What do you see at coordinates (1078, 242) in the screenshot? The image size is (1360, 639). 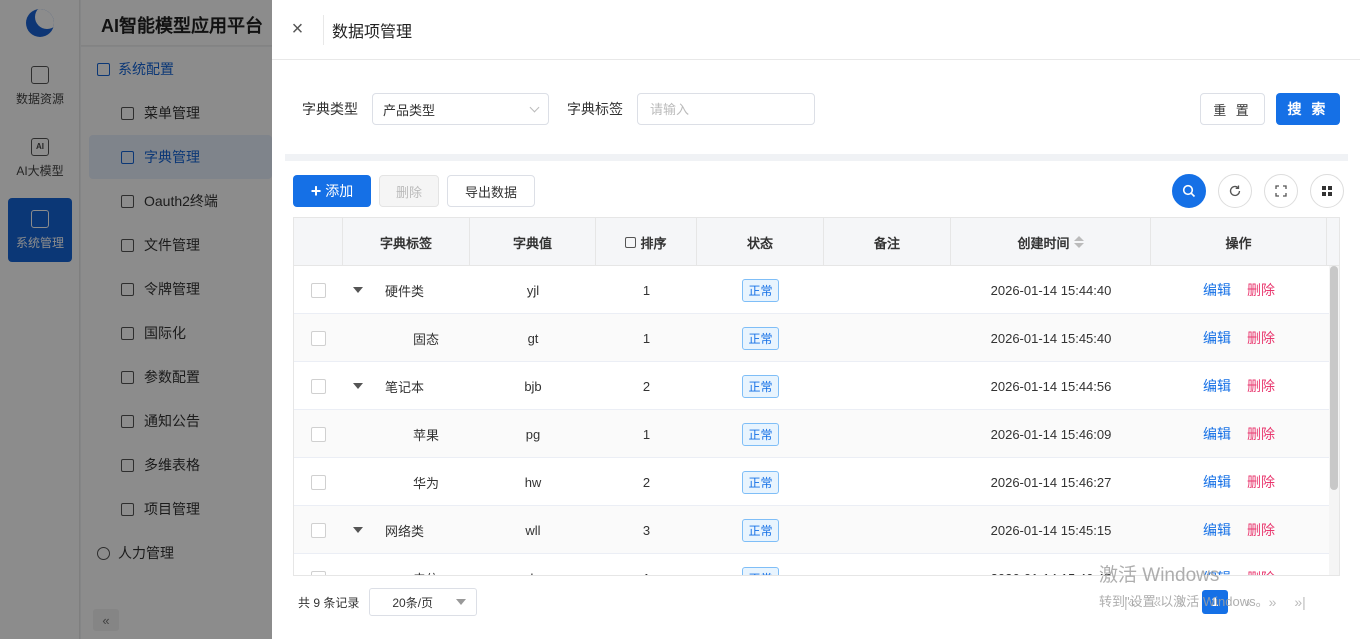 I see `sort-icon` at bounding box center [1078, 242].